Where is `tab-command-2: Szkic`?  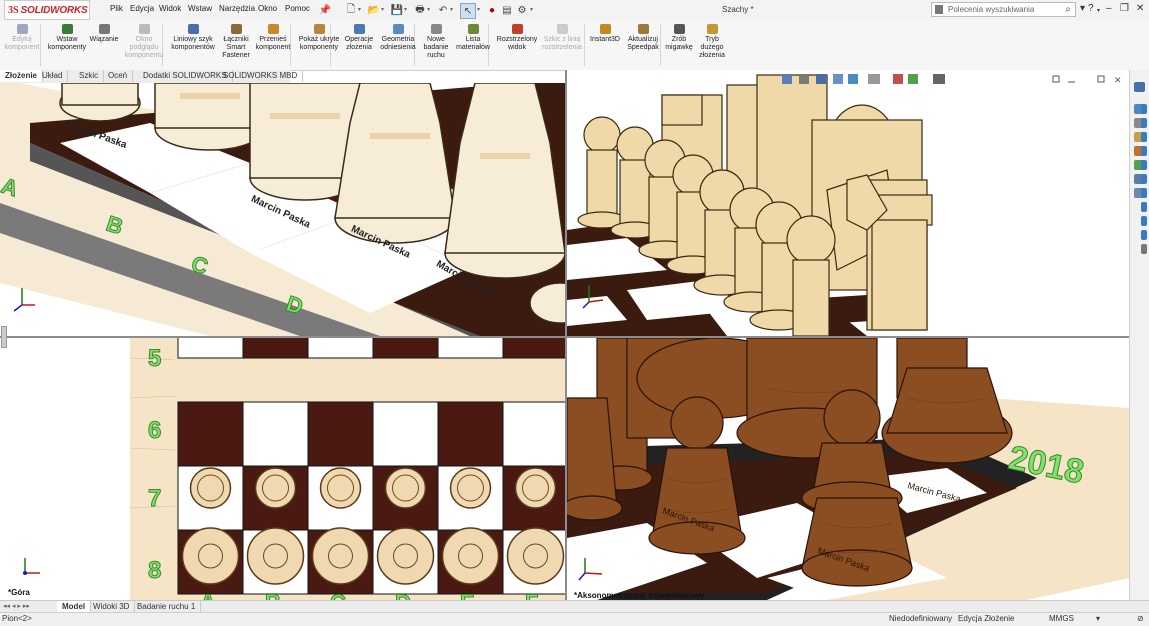 tab-command-2: Szkic is located at coordinates (89, 76).